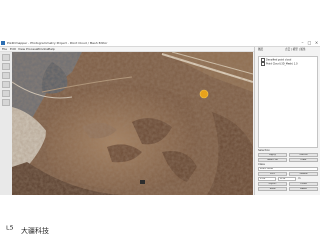  What do you see at coordinates (287, 179) in the screenshot?
I see `value-b-input: 0.50` at bounding box center [287, 179].